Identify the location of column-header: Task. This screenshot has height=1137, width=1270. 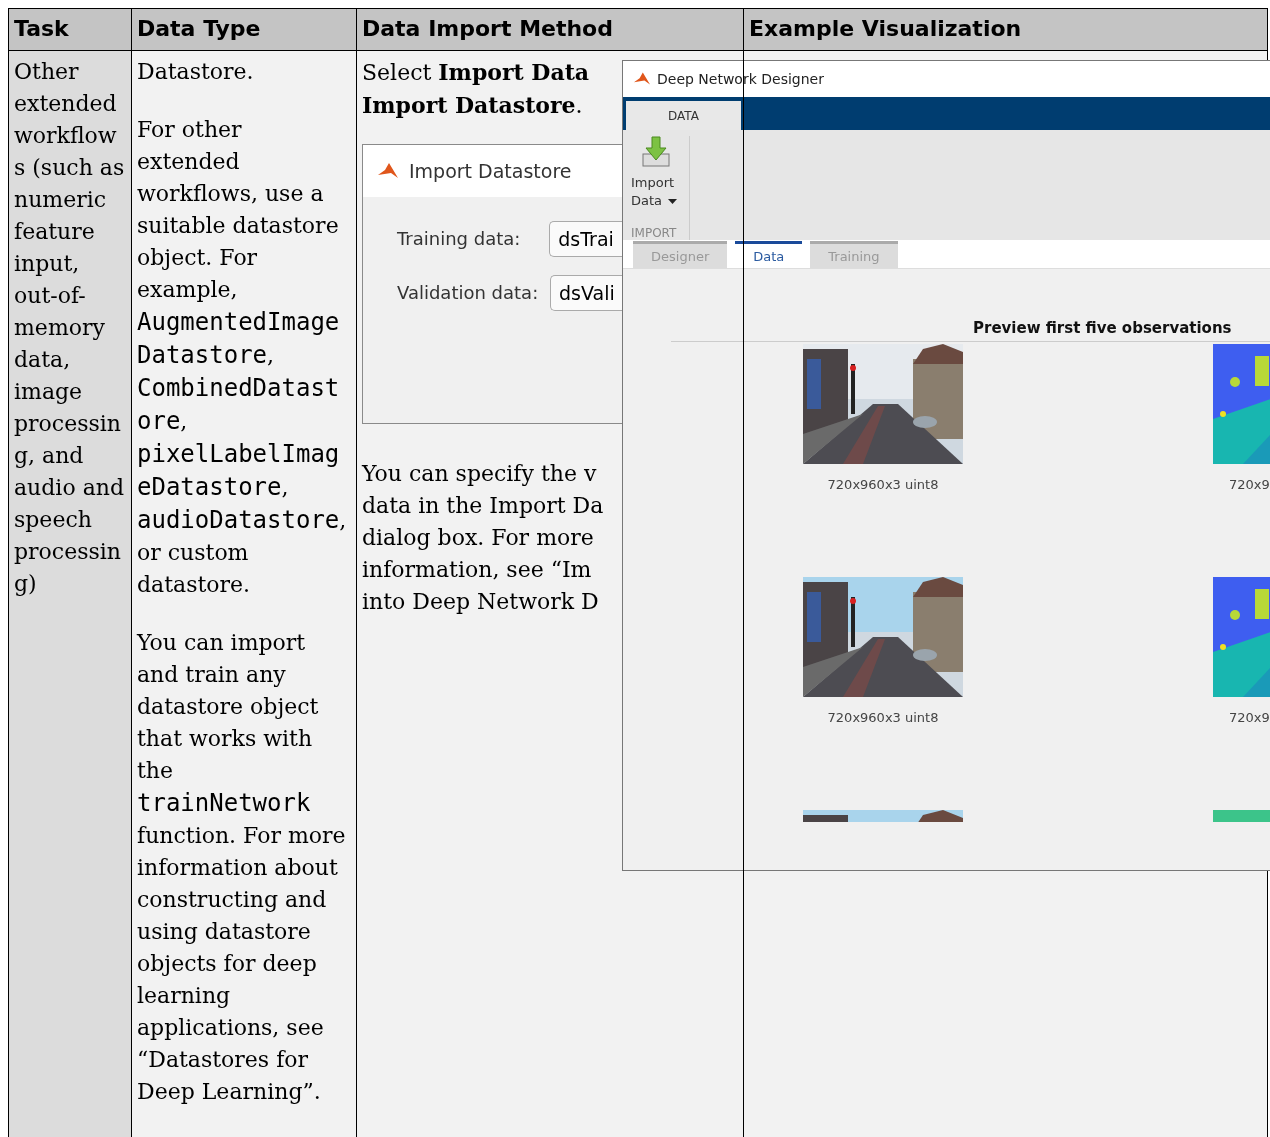
(70, 29).